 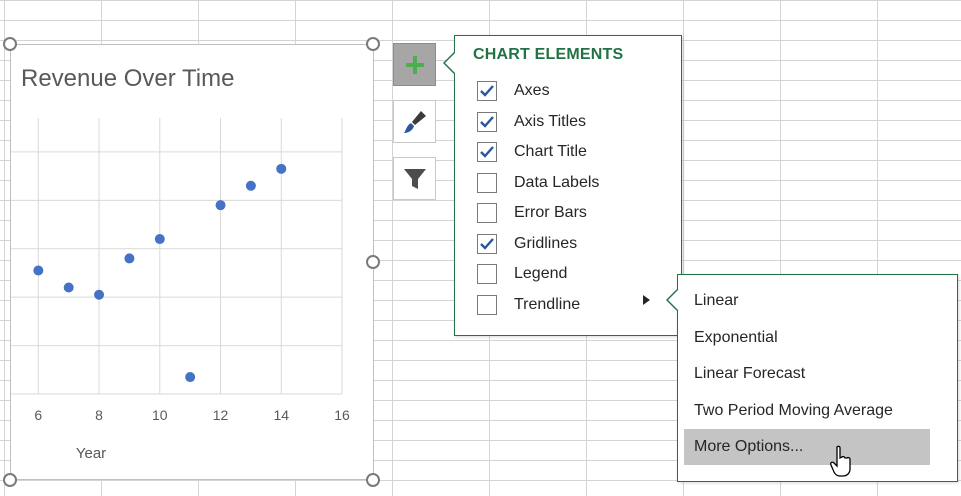 I want to click on resize-handle-middle-right, so click(x=373, y=262).